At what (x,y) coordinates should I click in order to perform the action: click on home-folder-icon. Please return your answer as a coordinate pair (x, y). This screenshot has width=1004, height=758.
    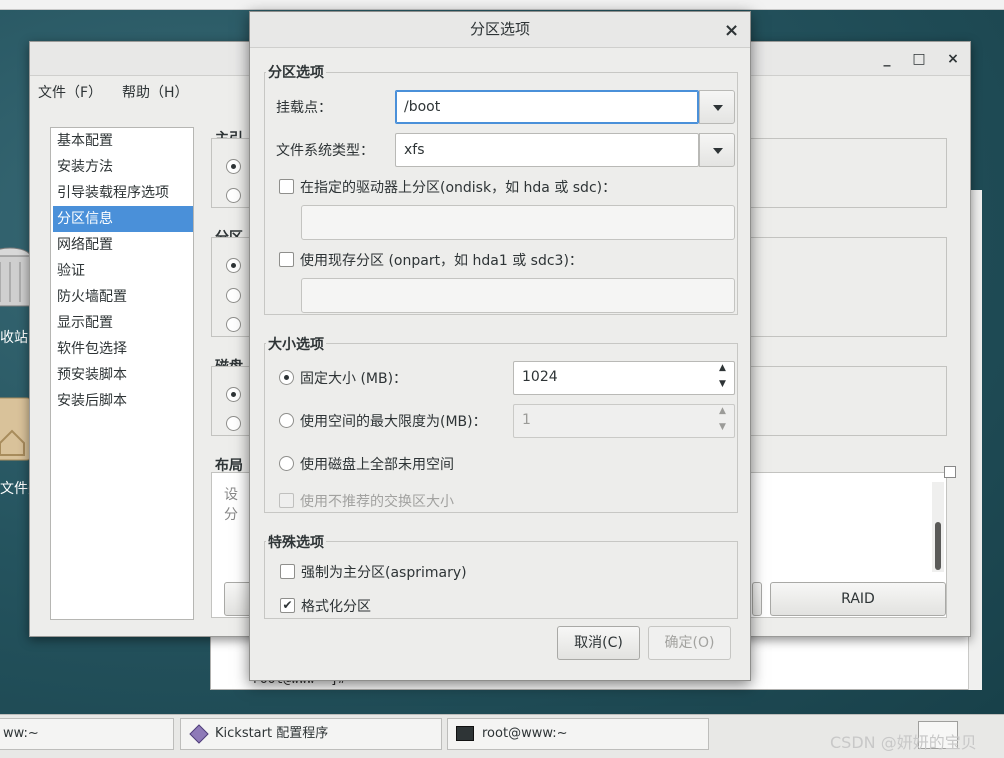
    Looking at the image, I should click on (15, 428).